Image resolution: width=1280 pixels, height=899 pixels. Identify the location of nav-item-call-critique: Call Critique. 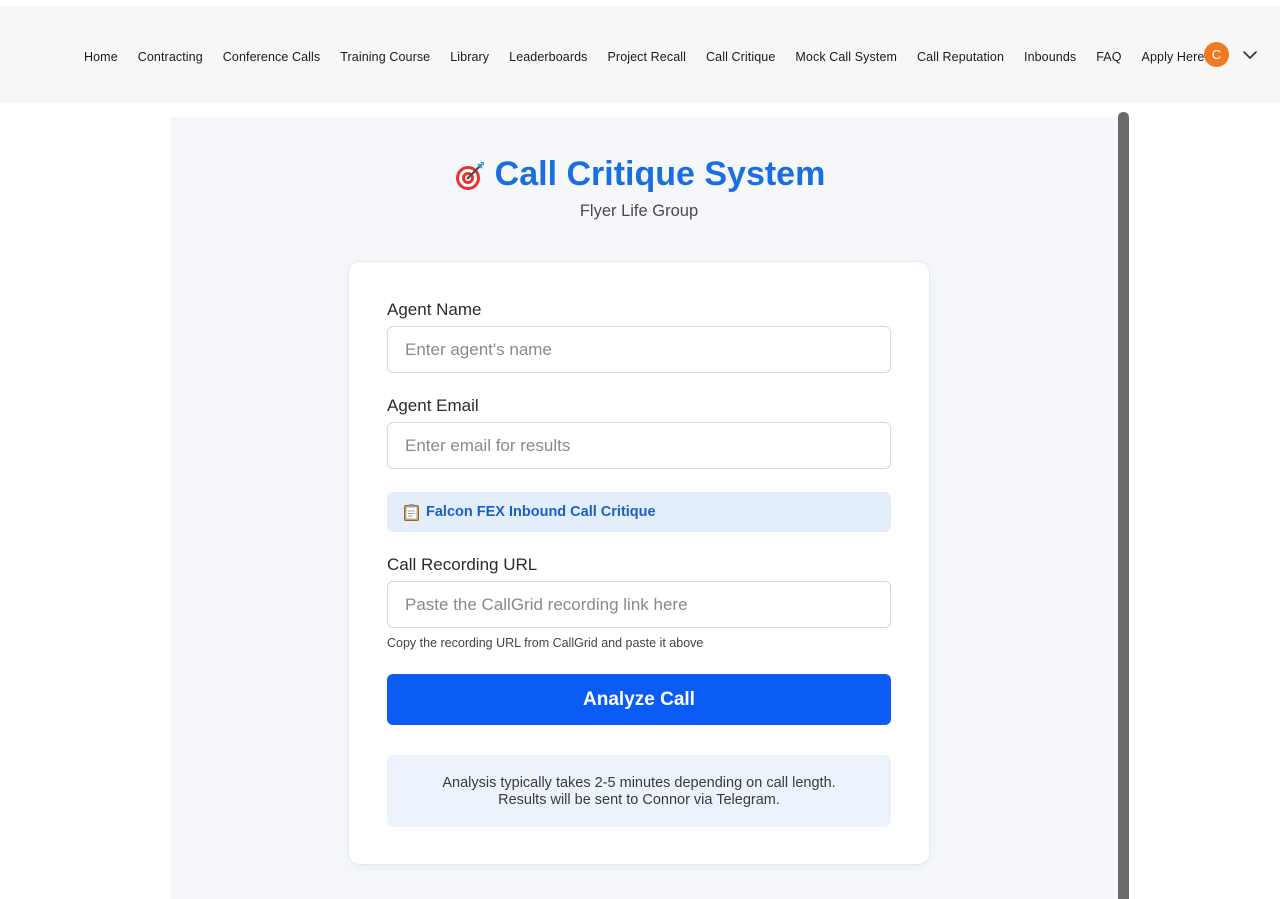
(740, 57).